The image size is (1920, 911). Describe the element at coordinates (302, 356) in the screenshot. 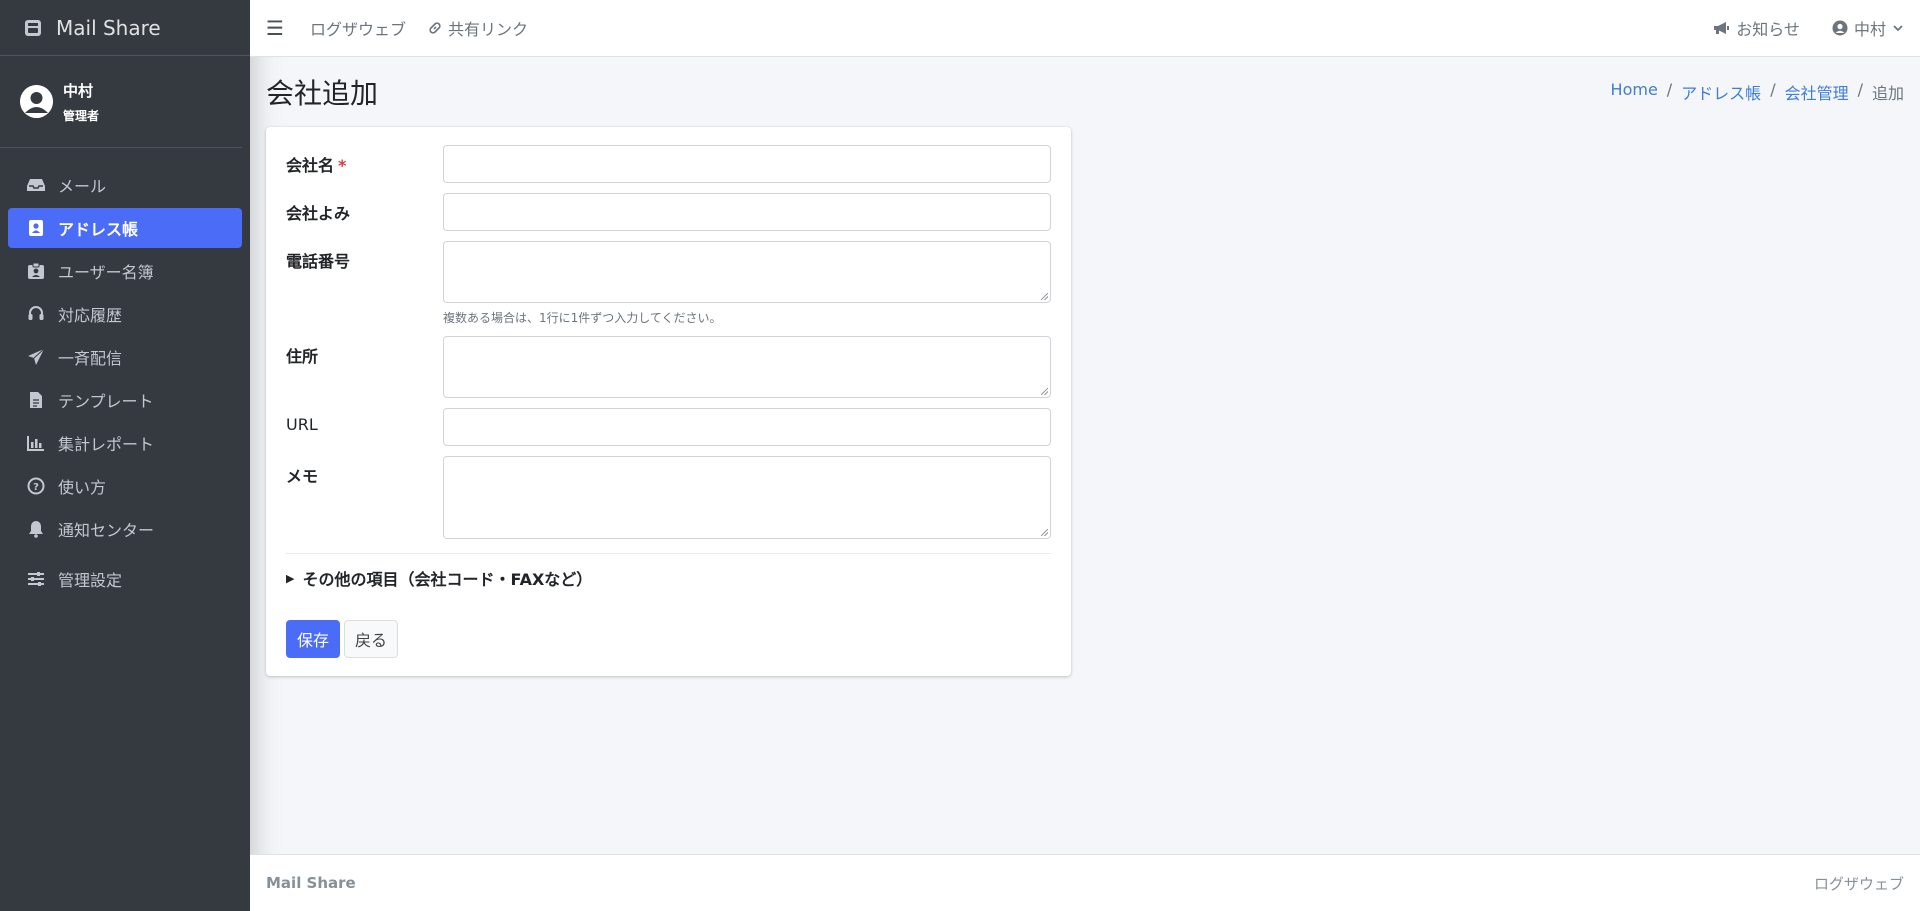

I see `address-label: 住所` at that location.